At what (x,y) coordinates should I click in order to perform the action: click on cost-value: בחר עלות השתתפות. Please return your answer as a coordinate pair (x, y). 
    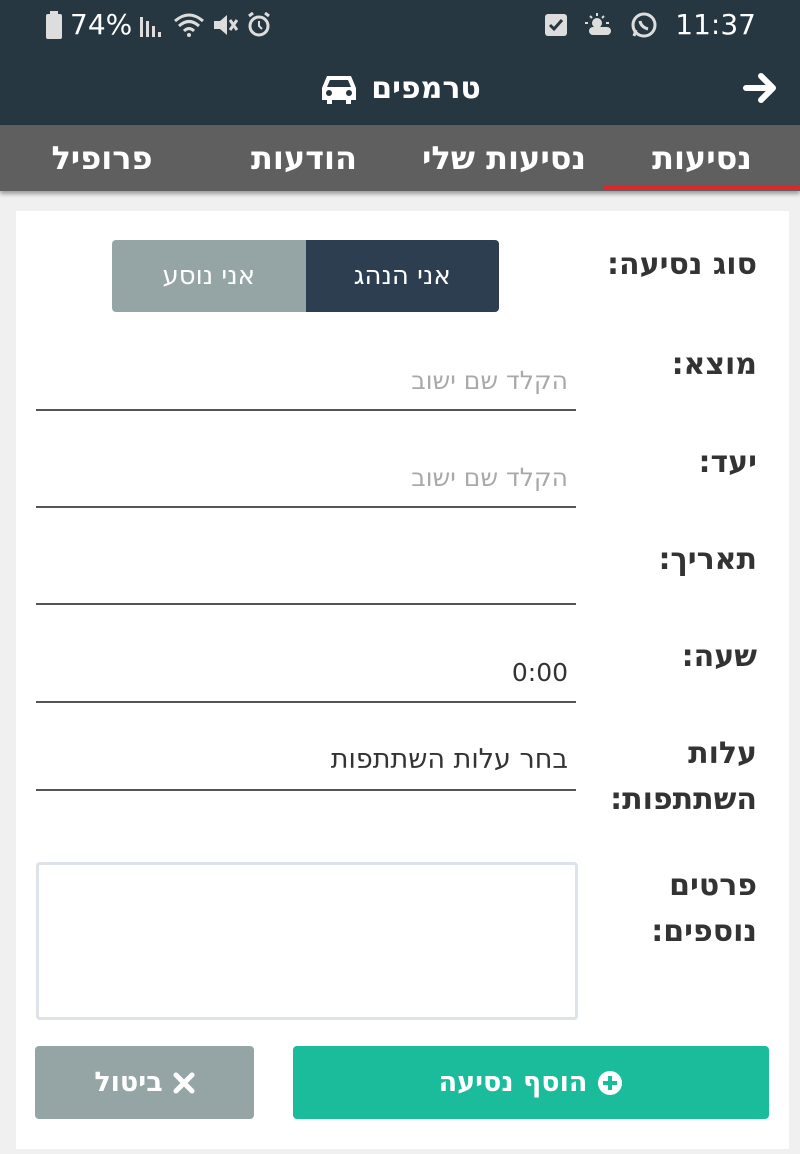
    Looking at the image, I should click on (449, 759).